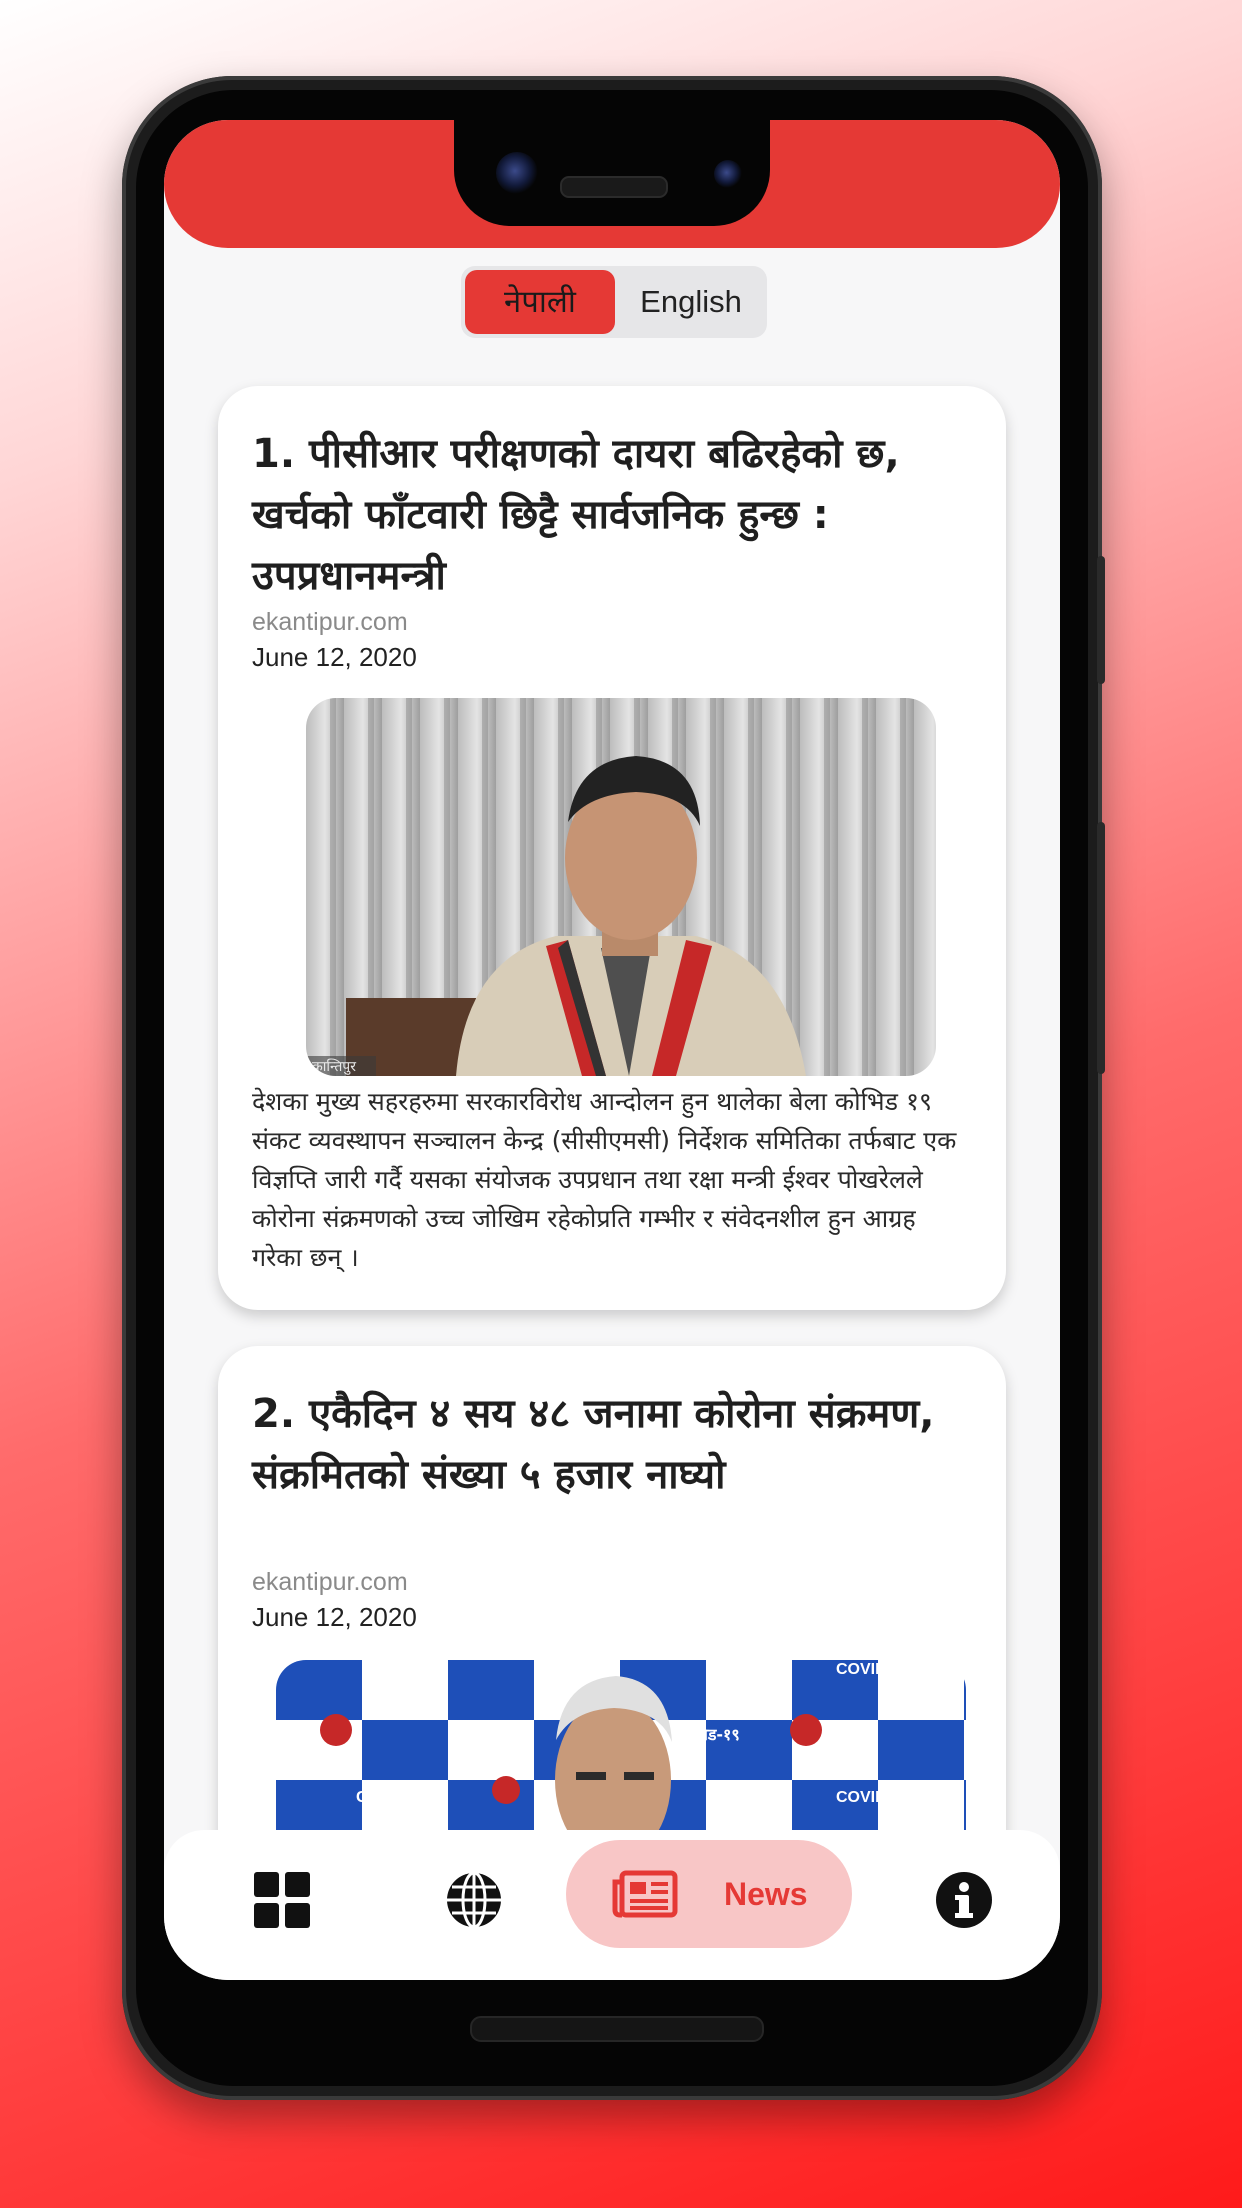 This screenshot has height=2208, width=1242. I want to click on language-nepali-button: नेपाली, so click(540, 302).